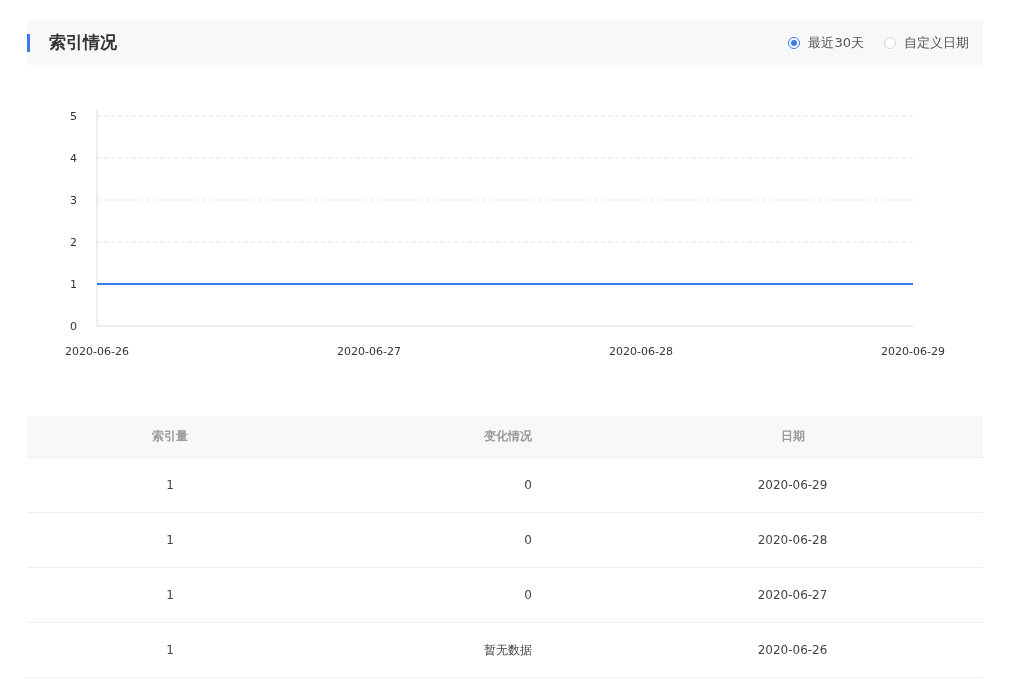 This screenshot has height=686, width=1015. I want to click on x-tick-label: 2020-06-27, so click(369, 351).